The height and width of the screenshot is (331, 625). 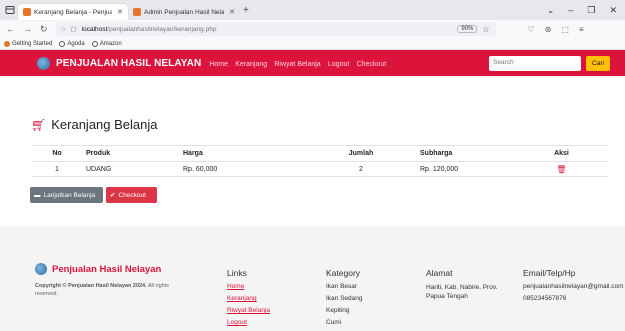 I want to click on reload-icon: ↻, so click(x=44, y=29).